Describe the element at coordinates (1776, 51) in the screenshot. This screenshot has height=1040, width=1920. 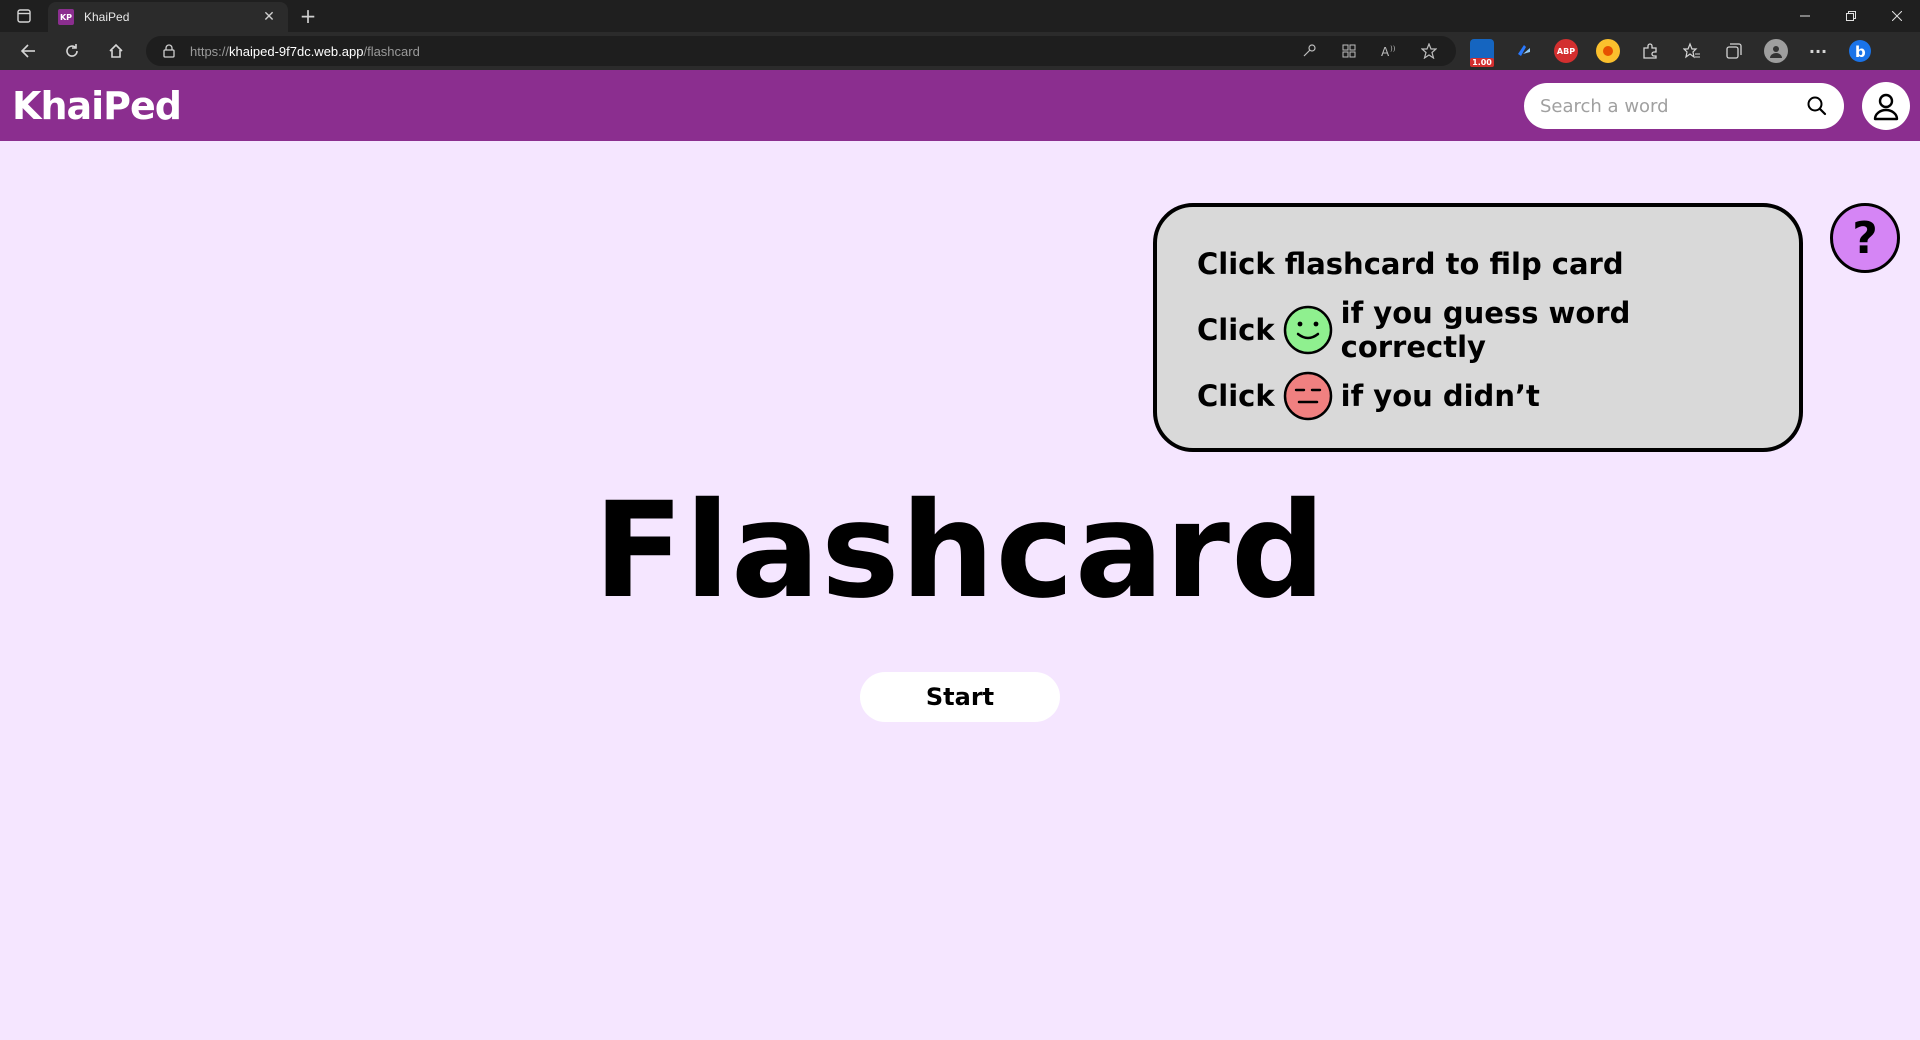
I see `browser-profile-icon` at that location.